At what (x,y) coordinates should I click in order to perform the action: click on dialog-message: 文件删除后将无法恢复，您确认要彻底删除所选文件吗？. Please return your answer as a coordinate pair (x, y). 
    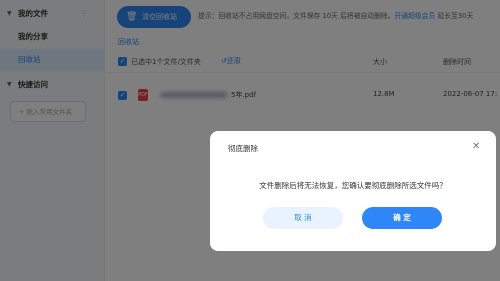
    Looking at the image, I should click on (353, 185).